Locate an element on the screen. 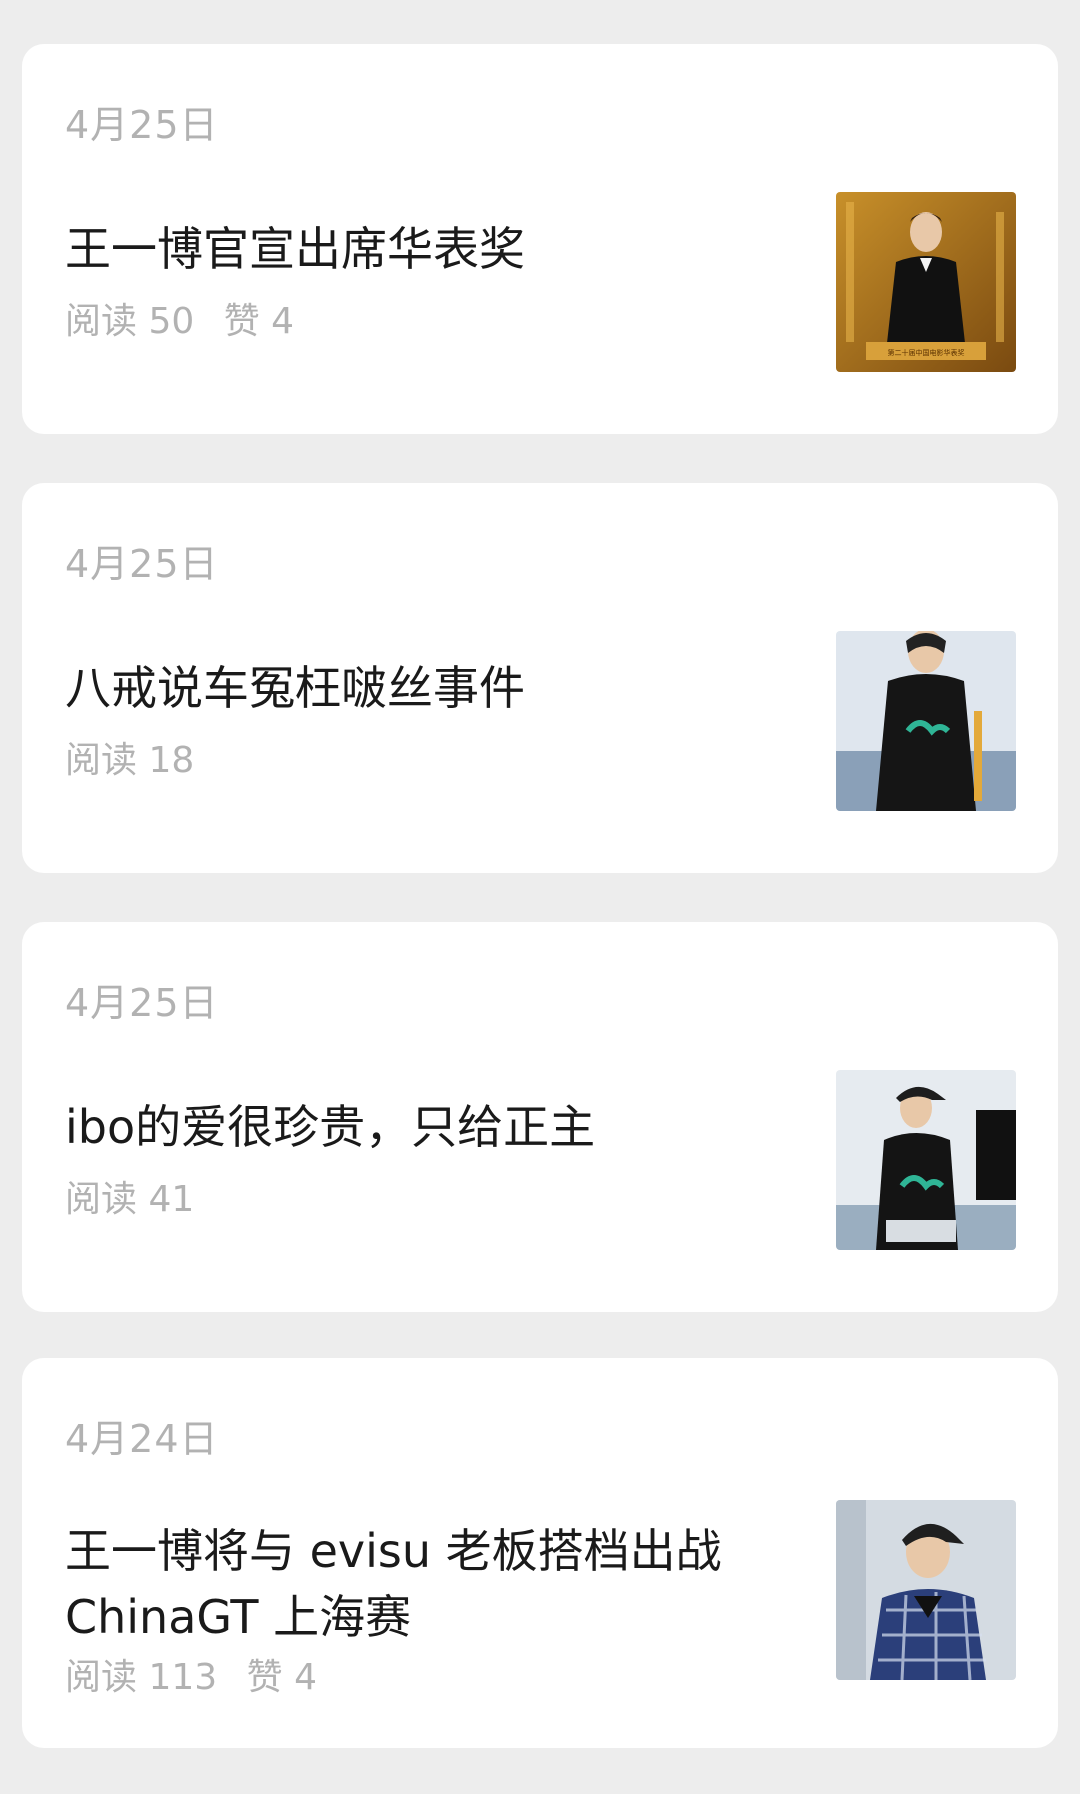  read-count: 阅读 113 is located at coordinates (141, 1677).